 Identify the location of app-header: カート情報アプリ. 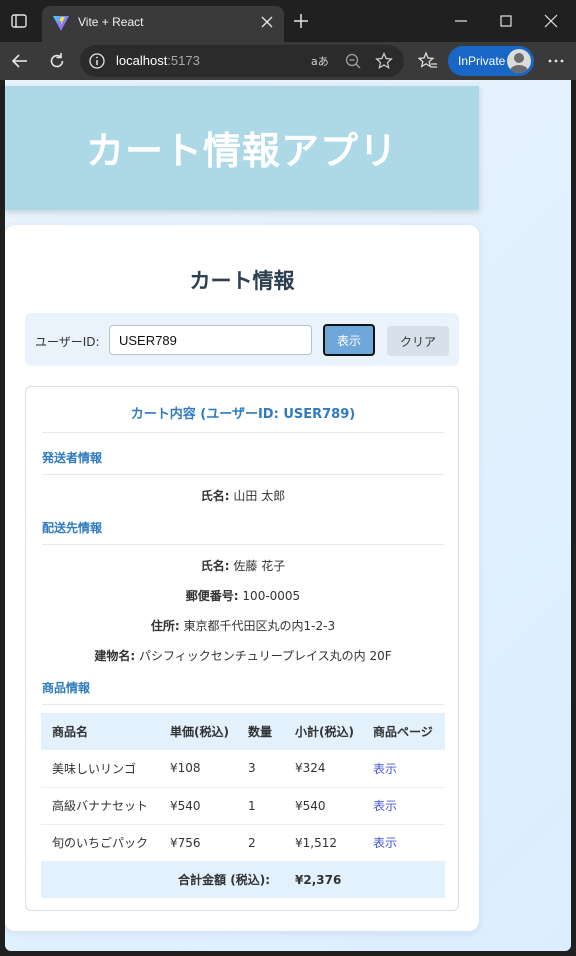
(242, 148).